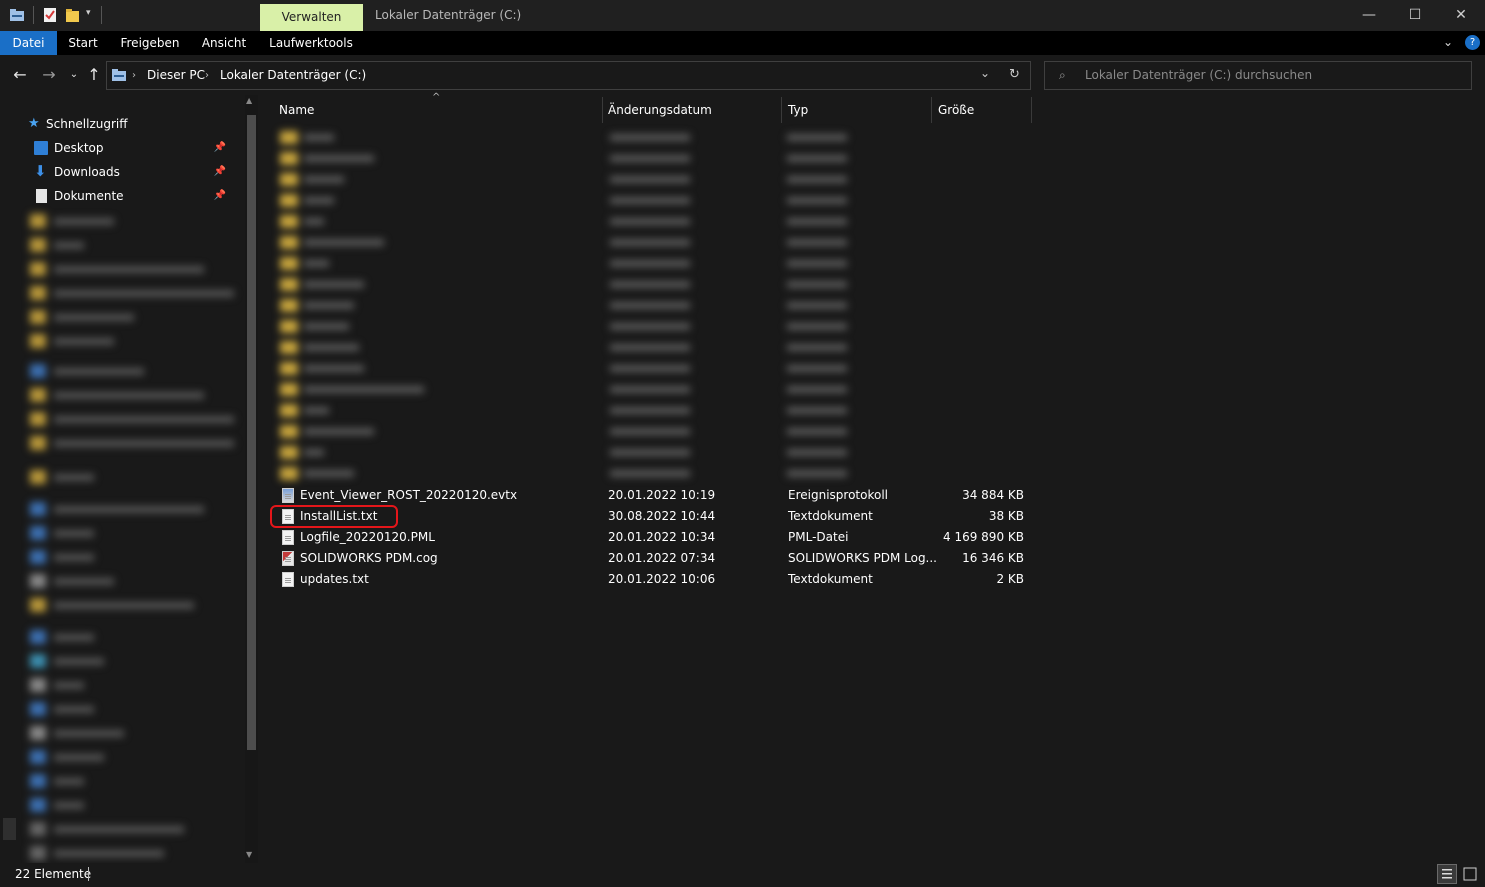  I want to click on details-view-button, so click(1447, 874).